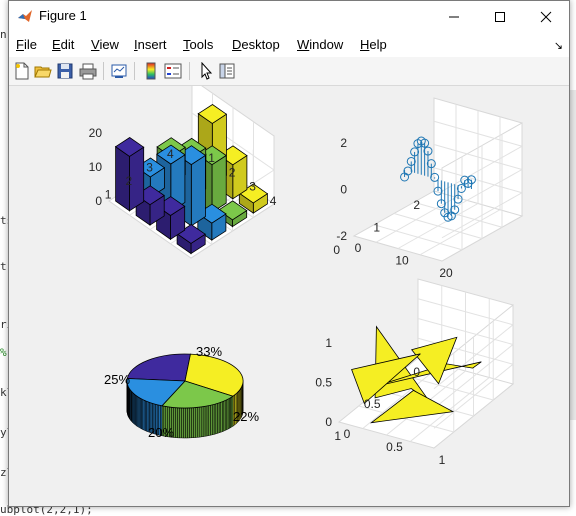  I want to click on pie-percent-label: 25%, so click(117, 379).